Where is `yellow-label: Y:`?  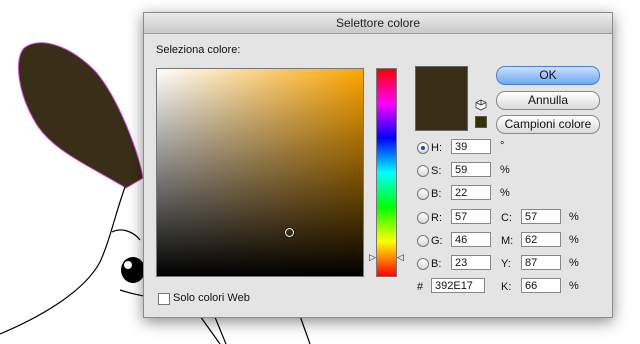
yellow-label: Y: is located at coordinates (506, 264).